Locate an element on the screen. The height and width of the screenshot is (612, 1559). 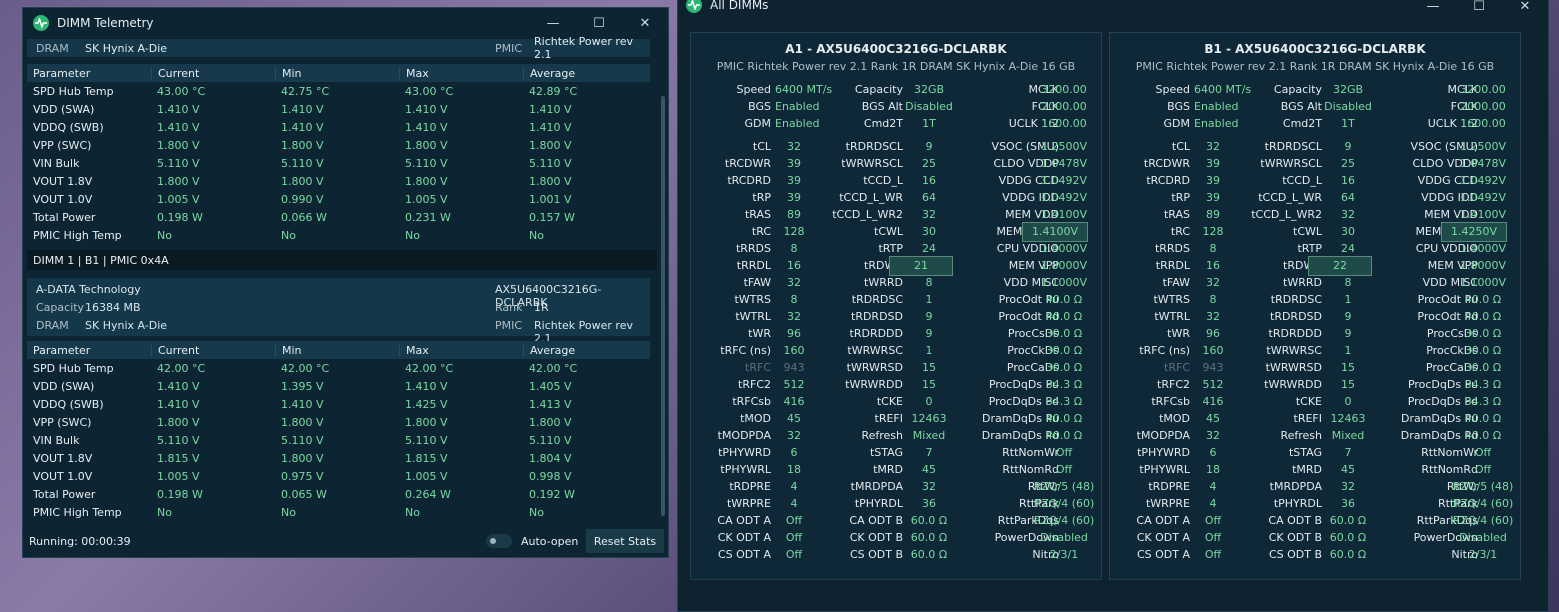
title-bar: All DIMMs — ☐ ✕ is located at coordinates (1113, 9).